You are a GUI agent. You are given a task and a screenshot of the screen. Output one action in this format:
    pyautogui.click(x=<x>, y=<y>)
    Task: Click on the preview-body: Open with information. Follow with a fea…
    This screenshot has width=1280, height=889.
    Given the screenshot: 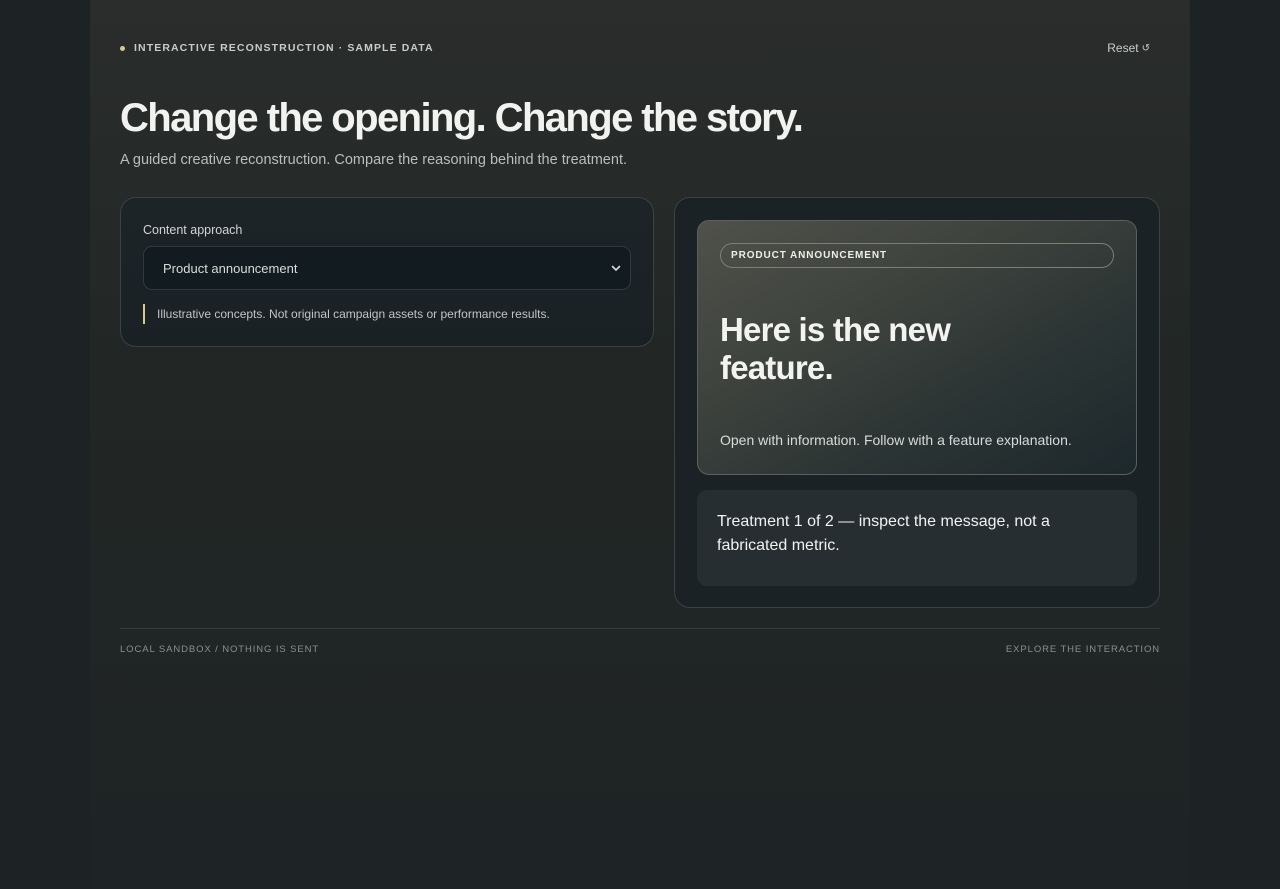 What is the action you would take?
    pyautogui.click(x=896, y=440)
    